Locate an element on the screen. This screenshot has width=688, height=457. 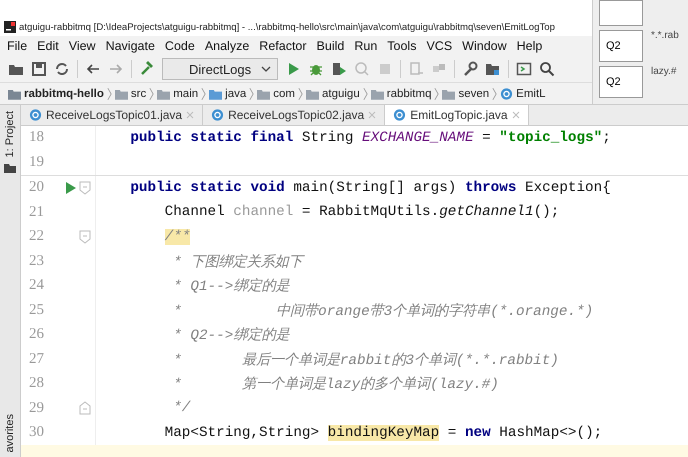
table-cell is located at coordinates (621, 13).